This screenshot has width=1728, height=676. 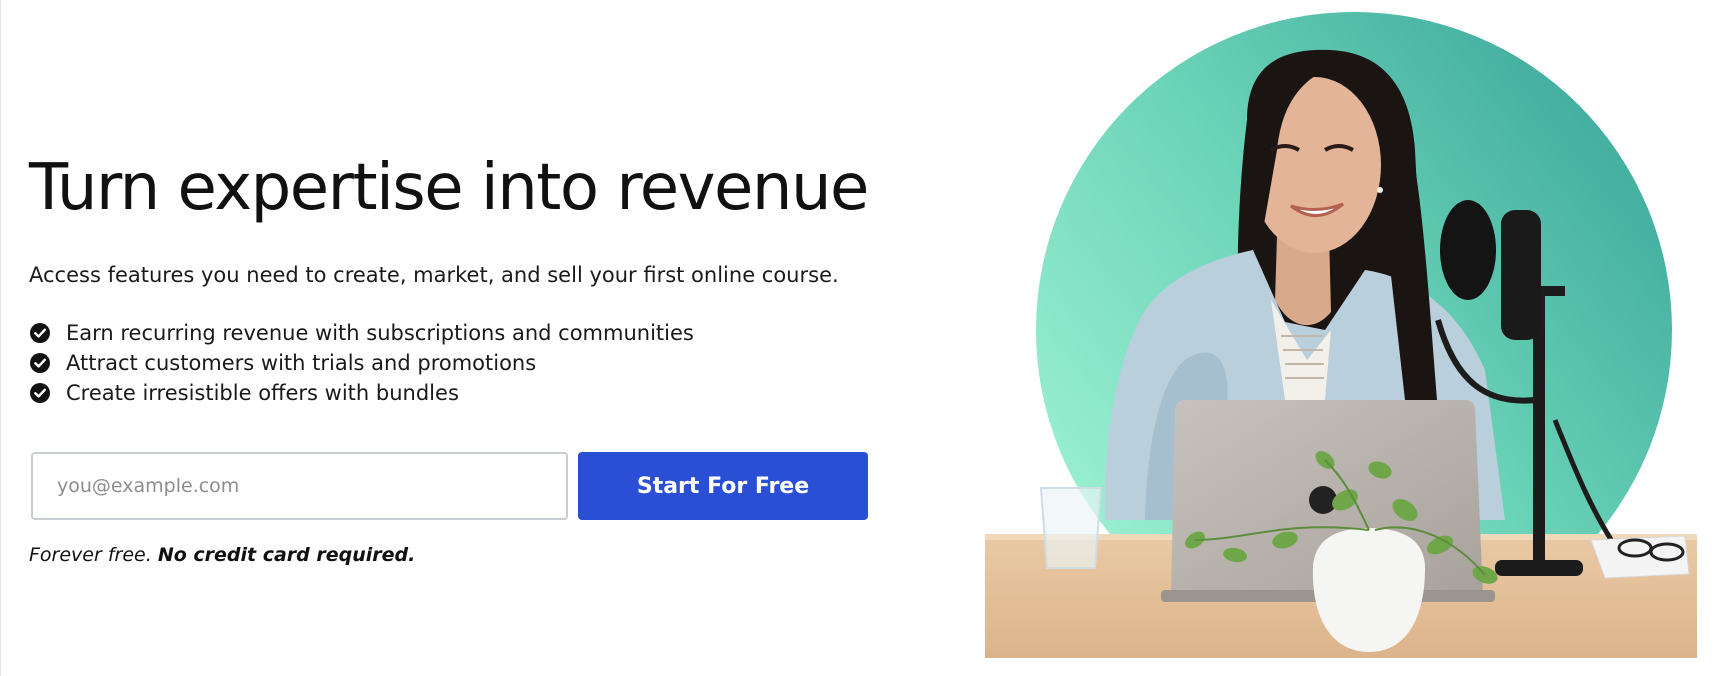 I want to click on signup-form: Start For Free, so click(x=449, y=486).